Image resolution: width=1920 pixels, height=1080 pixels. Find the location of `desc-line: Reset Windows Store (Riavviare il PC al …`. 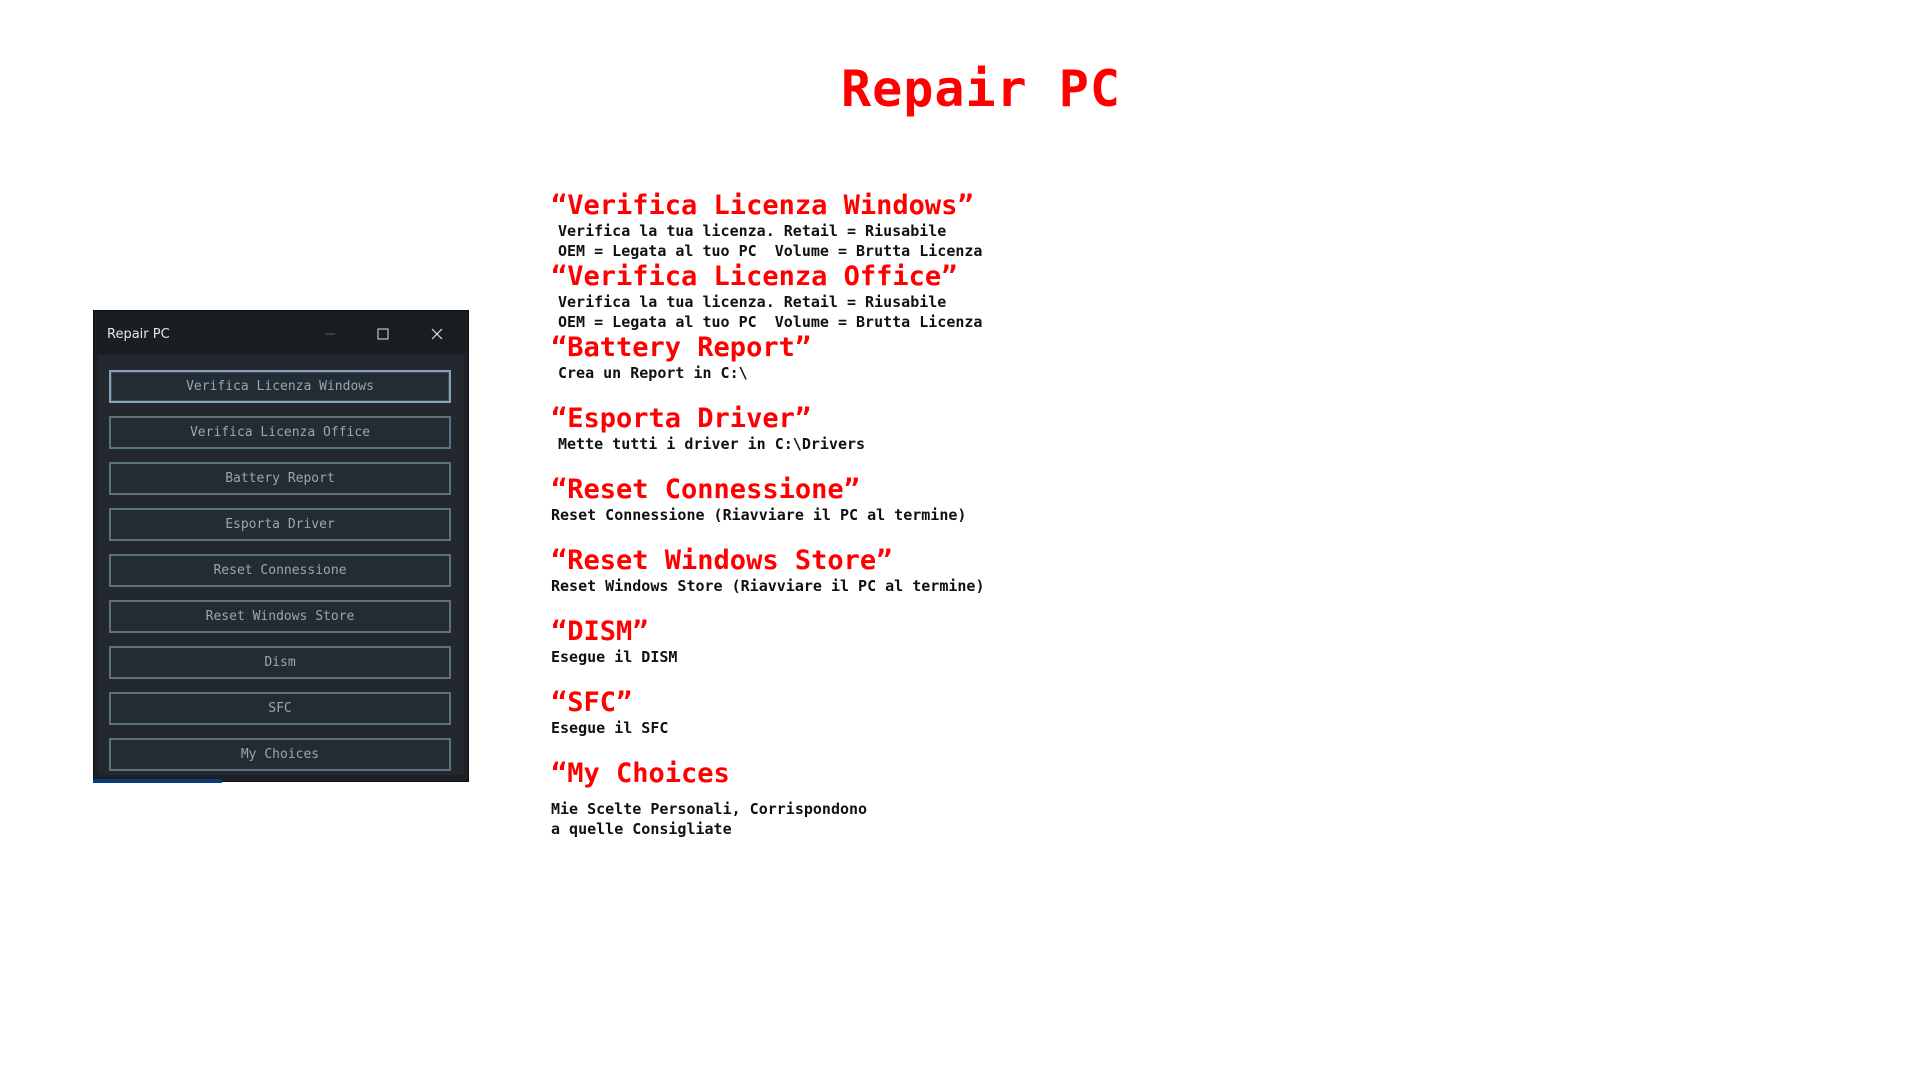

desc-line: Reset Windows Store (Riavviare il PC al … is located at coordinates (768, 586).